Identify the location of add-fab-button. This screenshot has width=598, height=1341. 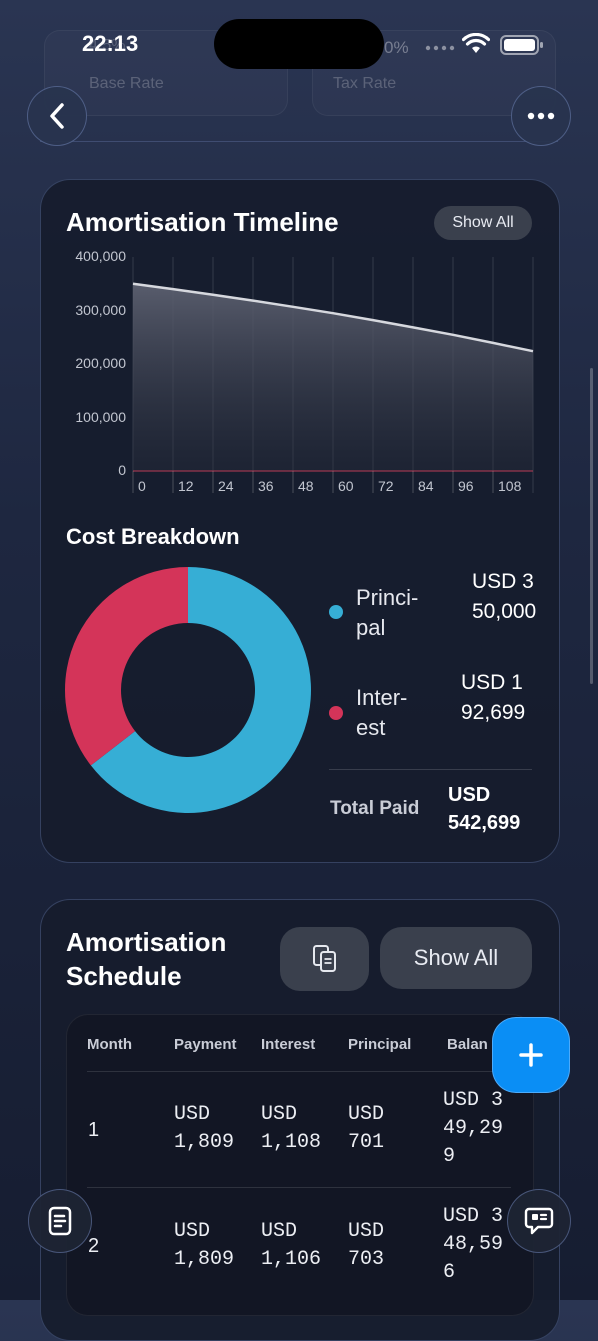
(531, 1055).